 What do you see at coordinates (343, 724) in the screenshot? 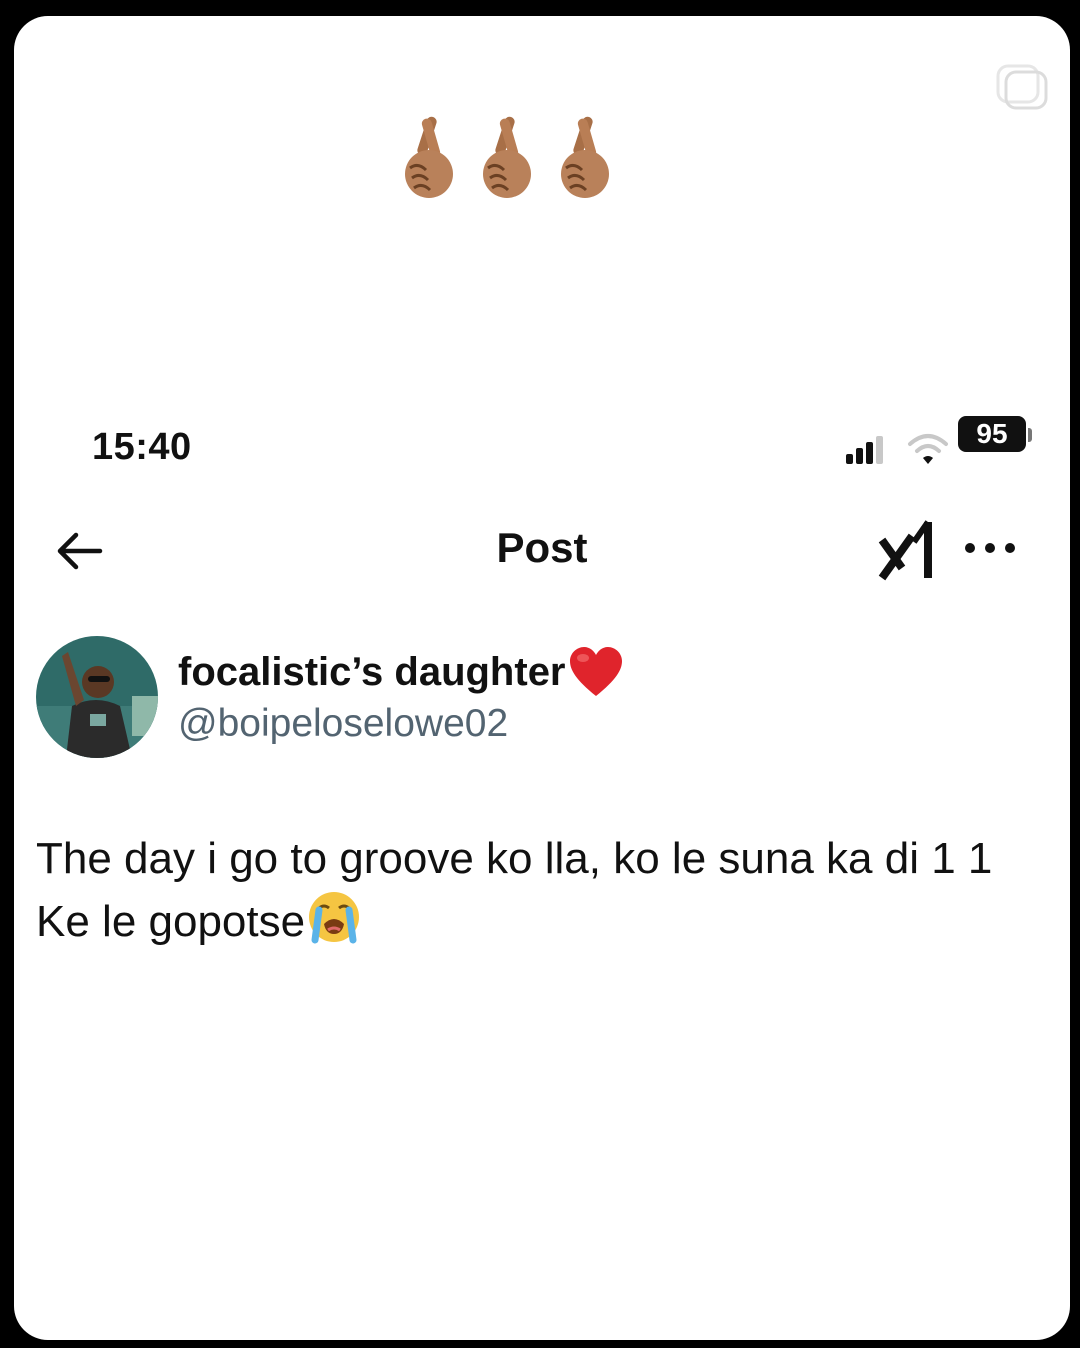
I see `author-handle: @boipeloselowe02` at bounding box center [343, 724].